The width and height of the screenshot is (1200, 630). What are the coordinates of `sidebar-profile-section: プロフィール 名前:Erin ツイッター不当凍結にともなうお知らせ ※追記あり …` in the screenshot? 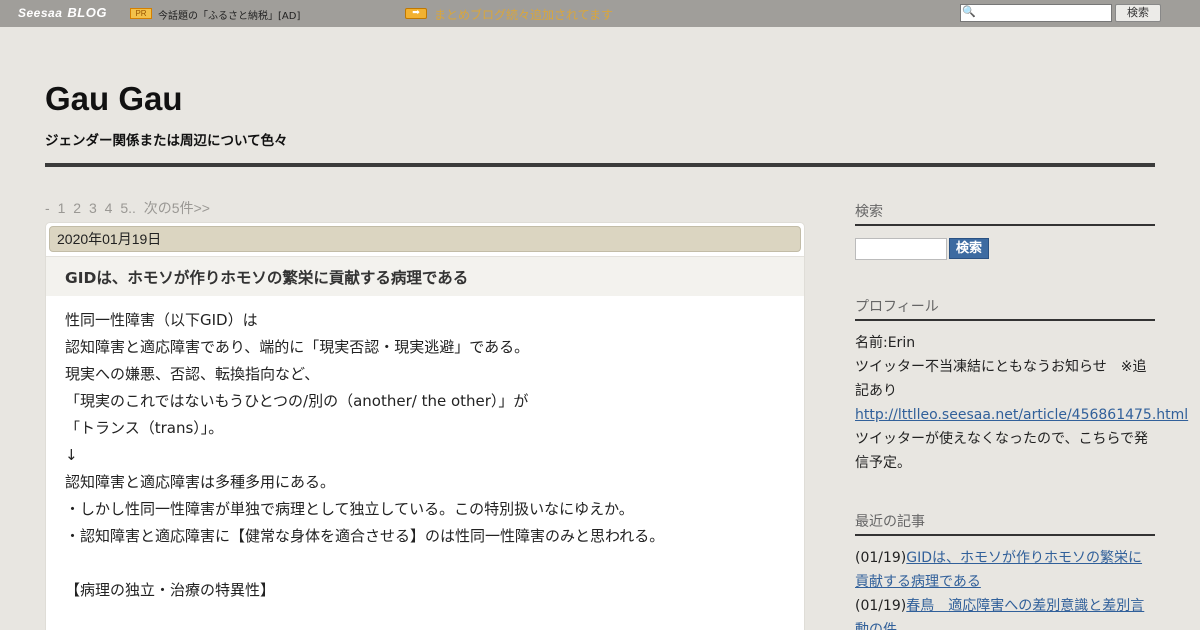 It's located at (1021, 385).